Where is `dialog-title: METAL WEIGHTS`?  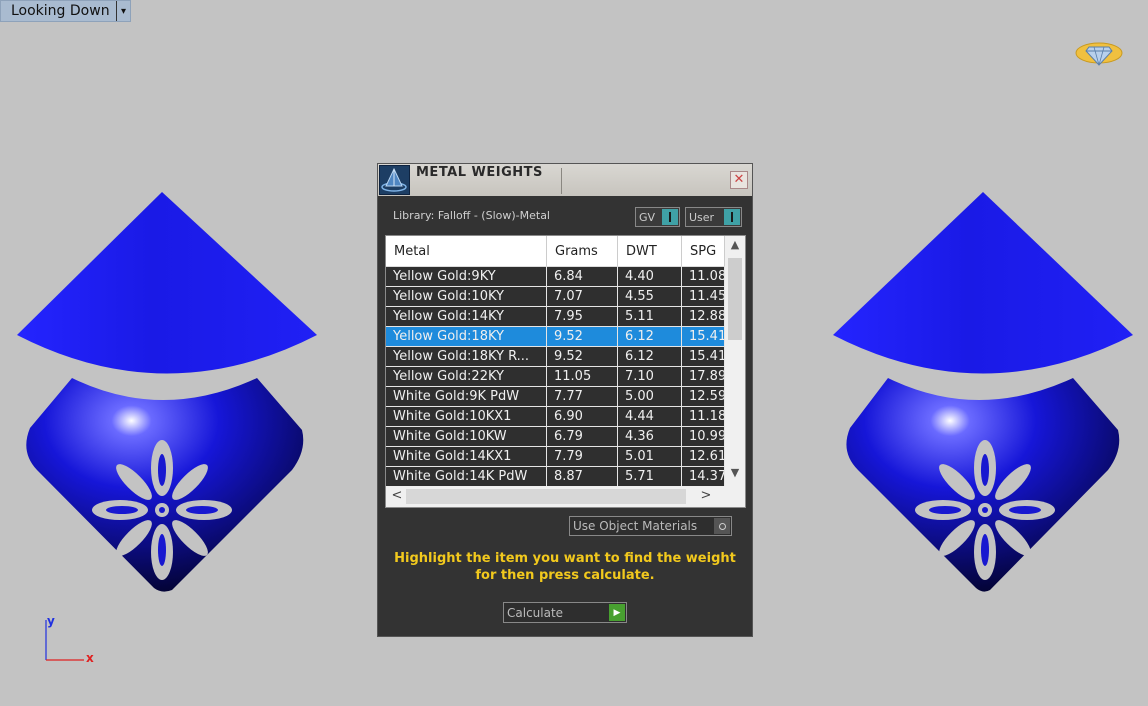 dialog-title: METAL WEIGHTS is located at coordinates (479, 172).